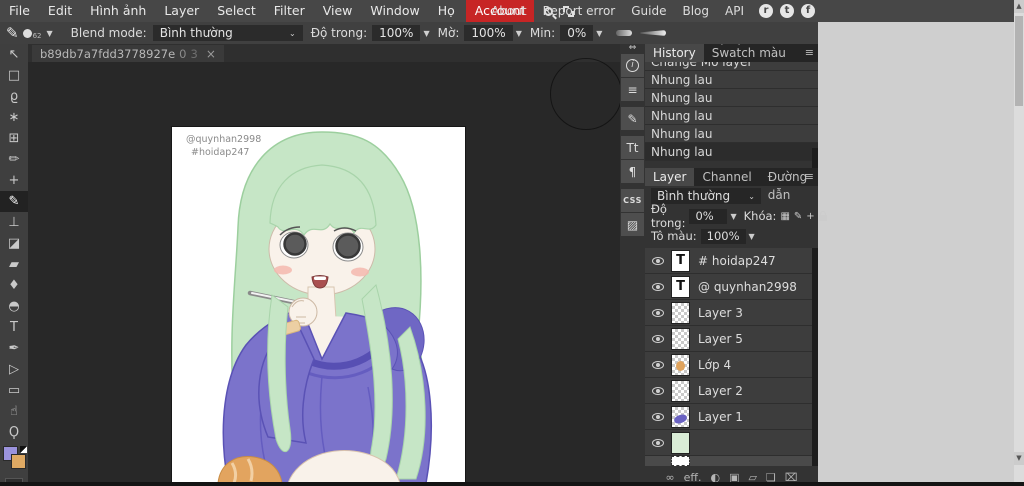  I want to click on facebook-icon: f, so click(808, 11).